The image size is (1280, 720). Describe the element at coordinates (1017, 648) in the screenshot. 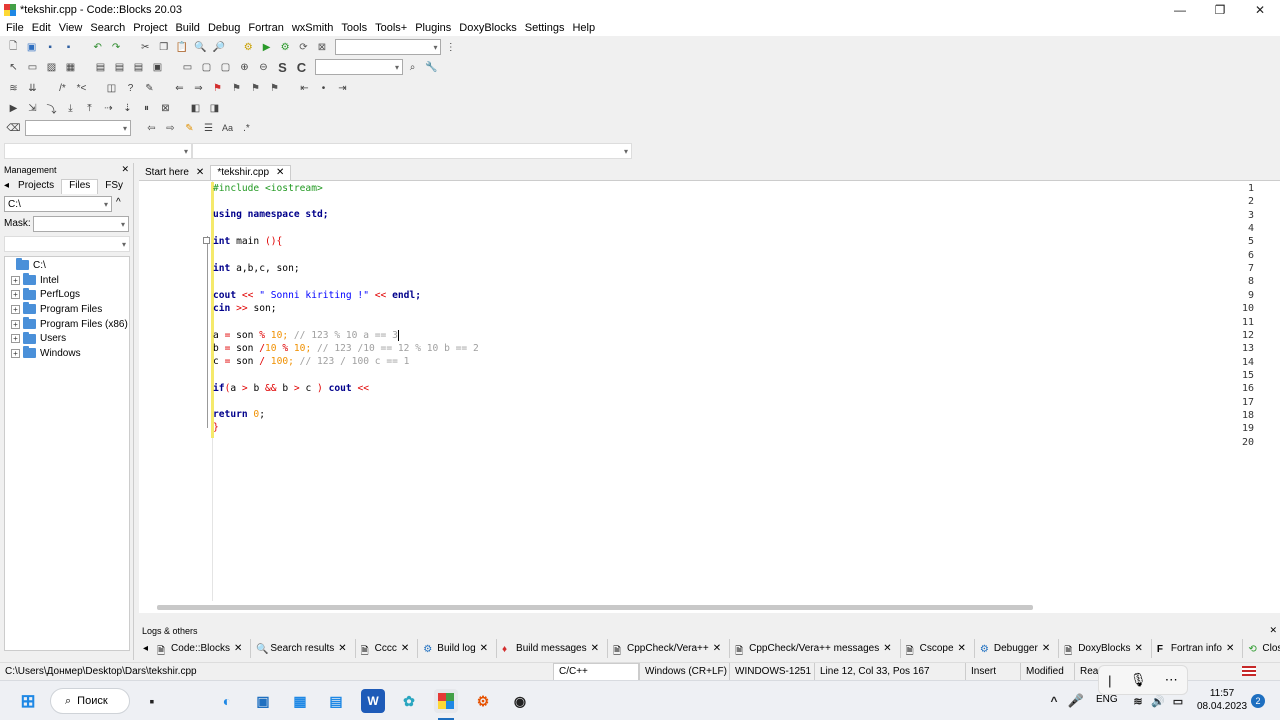

I see `log-tab-debugger: ⚙ Debugger ✕` at that location.